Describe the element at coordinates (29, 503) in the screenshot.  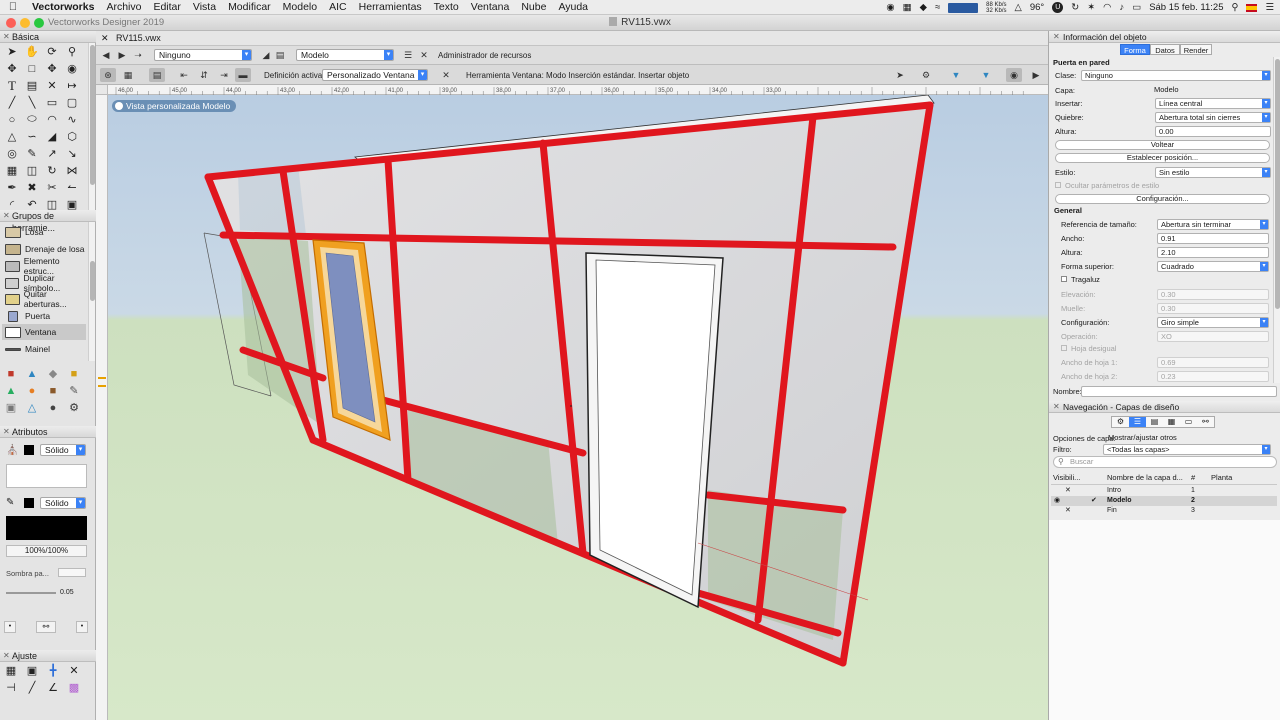
I see `pen-color-swatch` at that location.